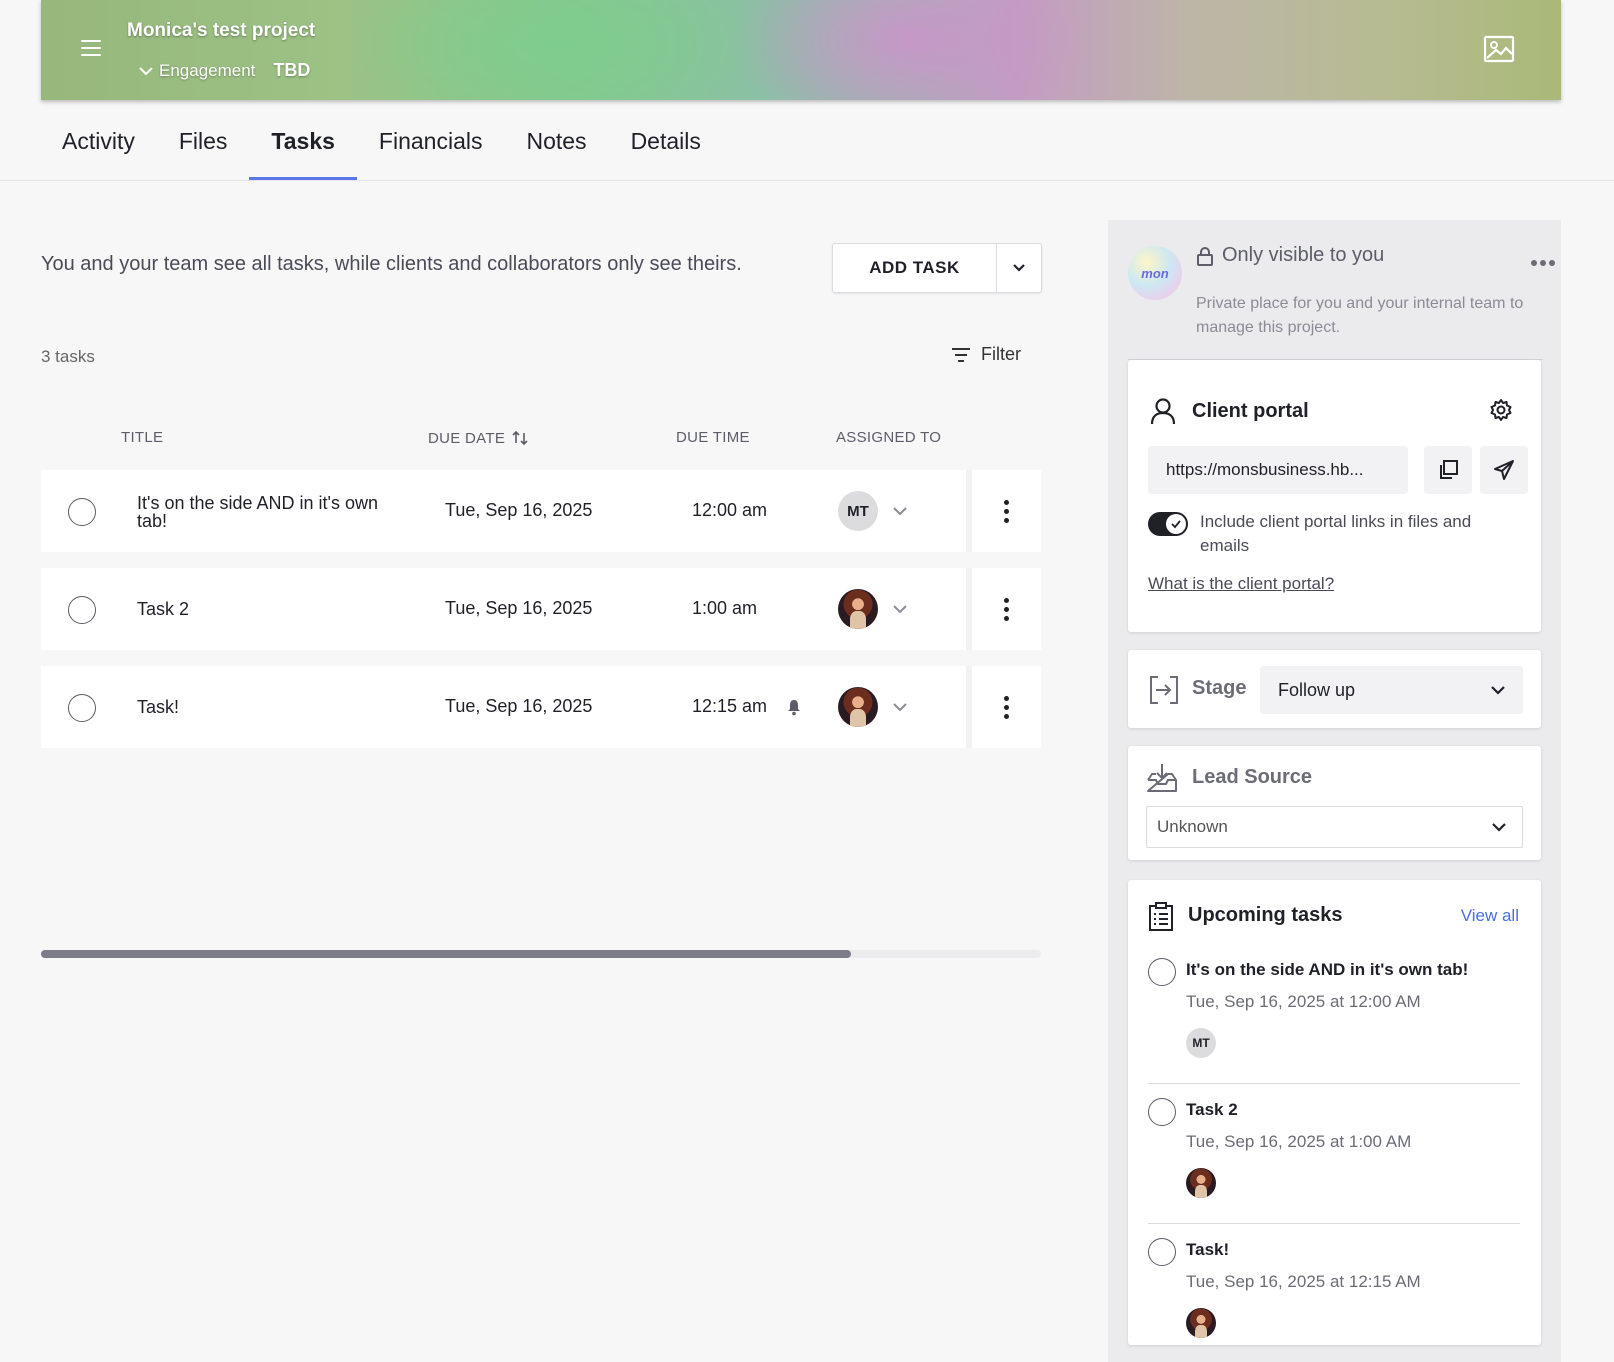 This screenshot has width=1614, height=1362. What do you see at coordinates (1241, 584) in the screenshot?
I see `client-portal-help-link: What is the client portal?` at bounding box center [1241, 584].